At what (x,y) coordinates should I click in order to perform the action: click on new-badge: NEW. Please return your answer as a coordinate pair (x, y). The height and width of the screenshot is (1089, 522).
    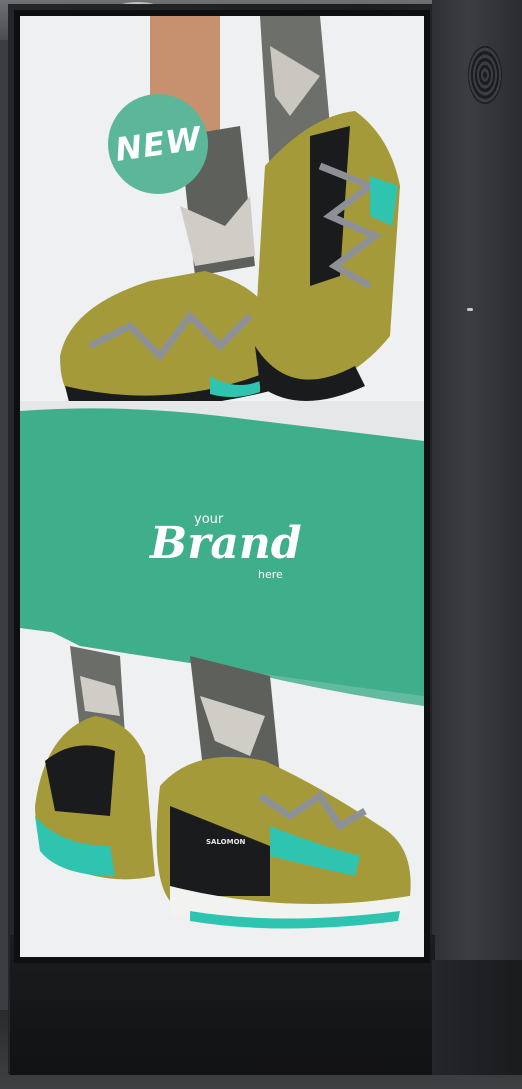
    Looking at the image, I should click on (158, 144).